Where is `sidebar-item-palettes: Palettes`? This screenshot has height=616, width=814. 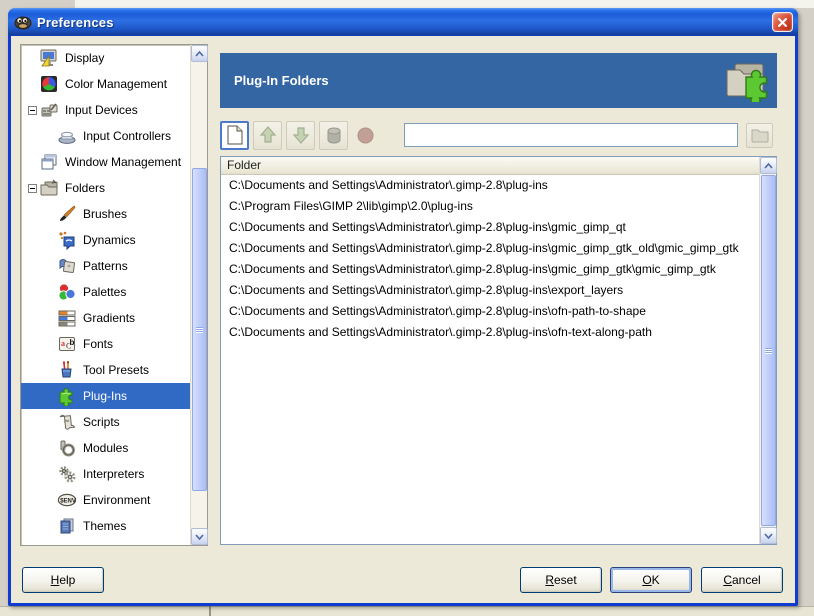 sidebar-item-palettes: Palettes is located at coordinates (105, 292).